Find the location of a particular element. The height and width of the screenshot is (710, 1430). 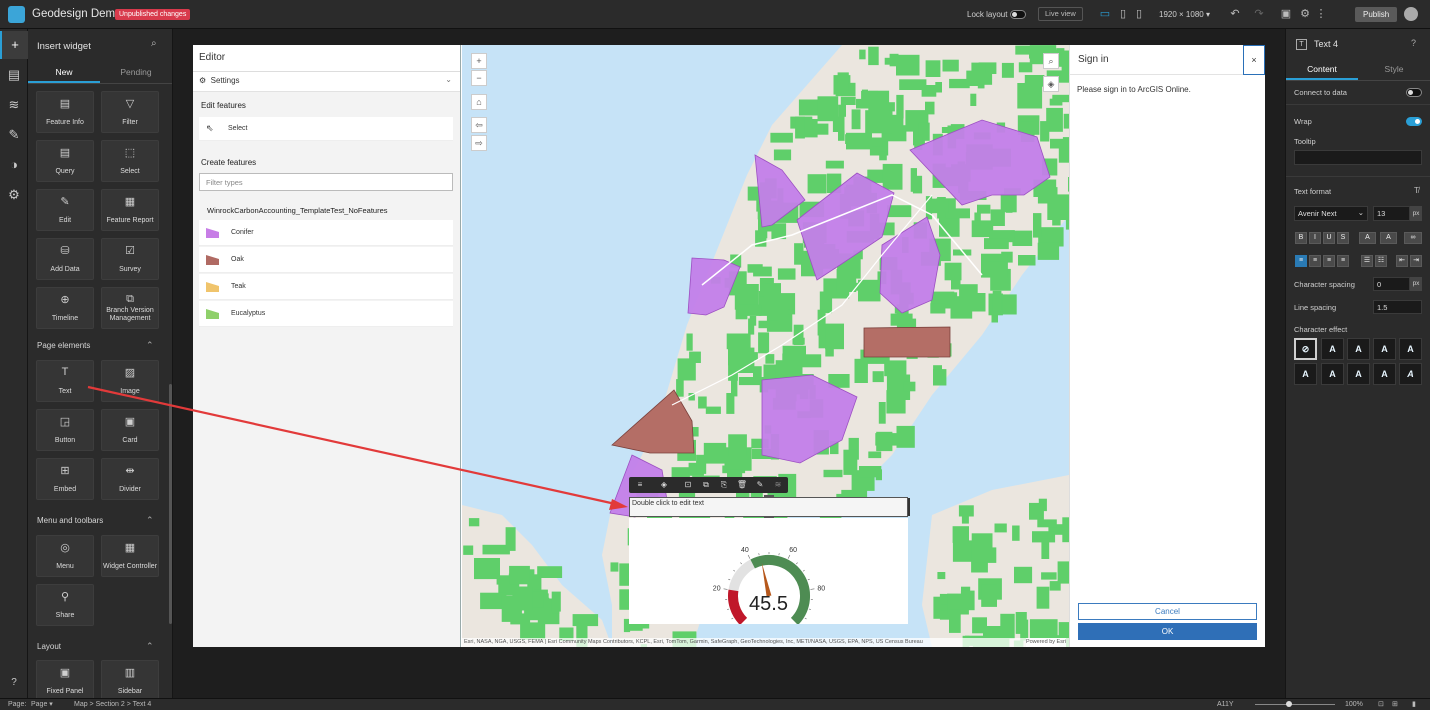

widget-tile: ▤ Feature Info is located at coordinates (65, 112).